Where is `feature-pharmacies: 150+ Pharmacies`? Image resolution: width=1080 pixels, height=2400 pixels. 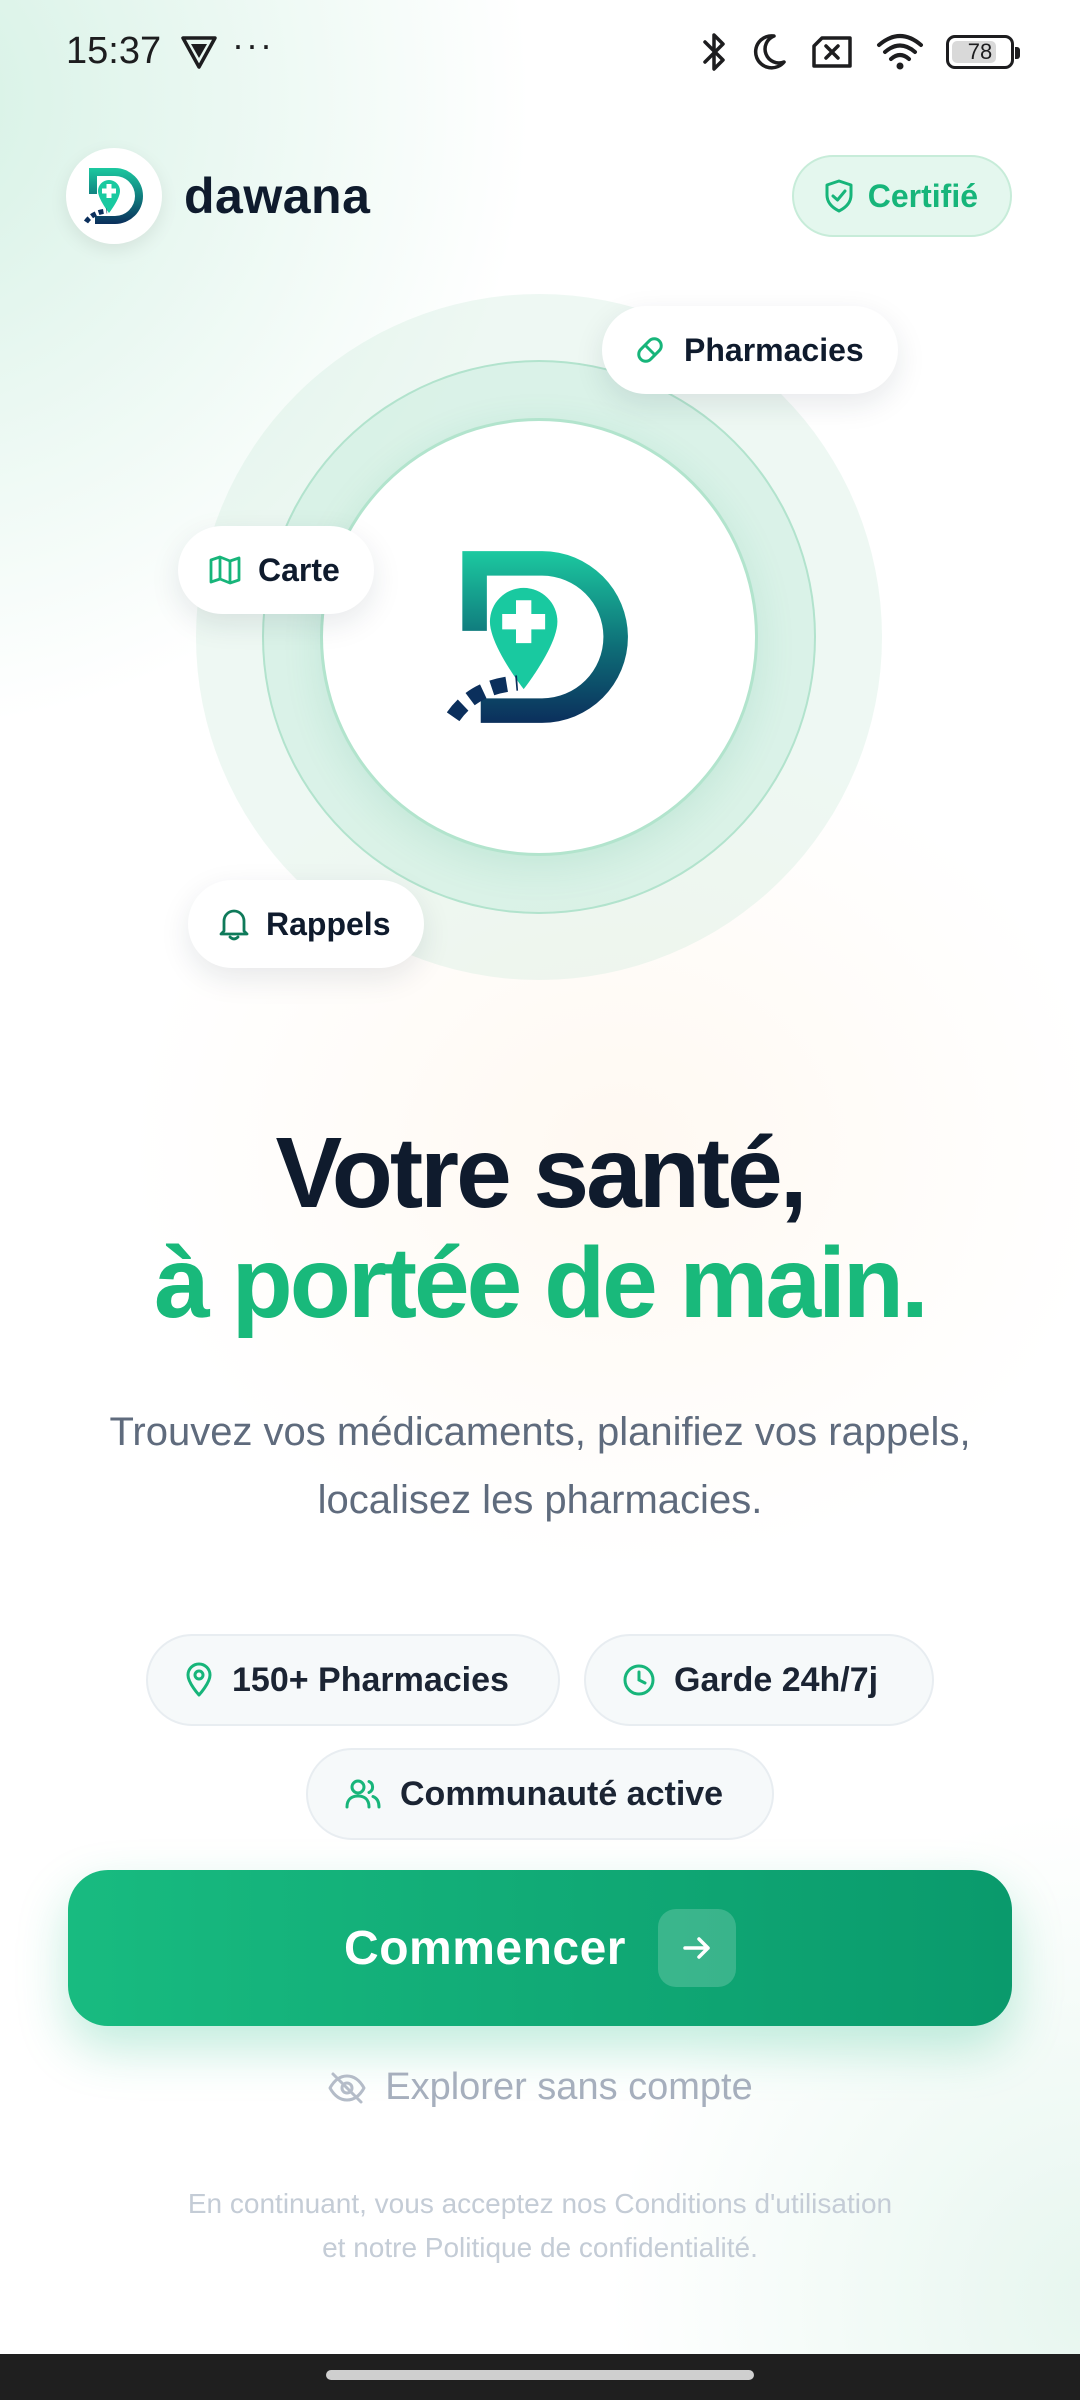 feature-pharmacies: 150+ Pharmacies is located at coordinates (353, 1680).